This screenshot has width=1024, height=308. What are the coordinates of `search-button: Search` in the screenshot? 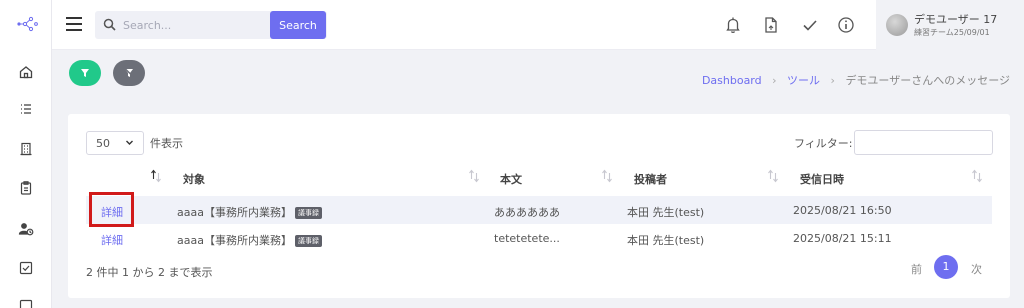 It's located at (298, 25).